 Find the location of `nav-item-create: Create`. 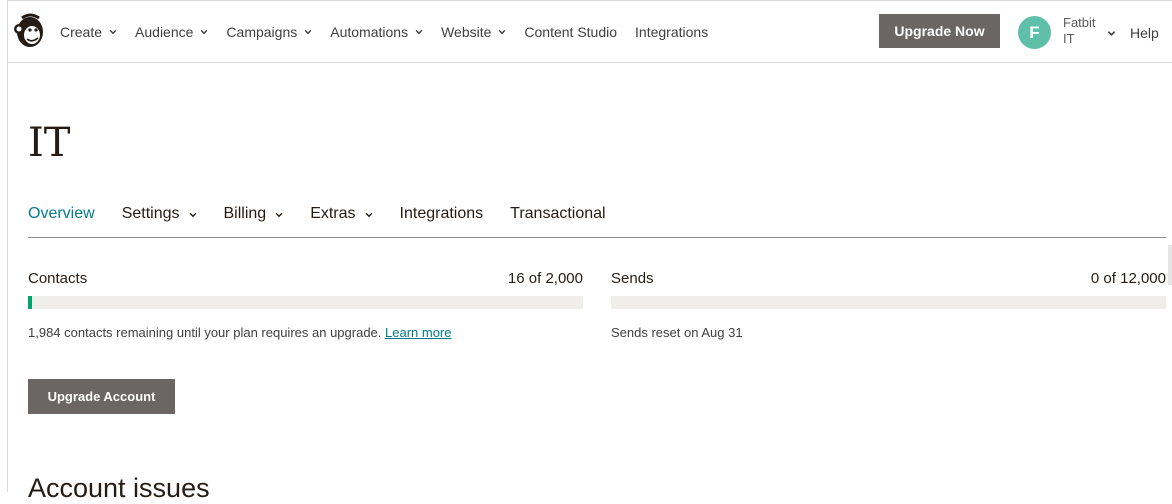

nav-item-create: Create is located at coordinates (88, 32).